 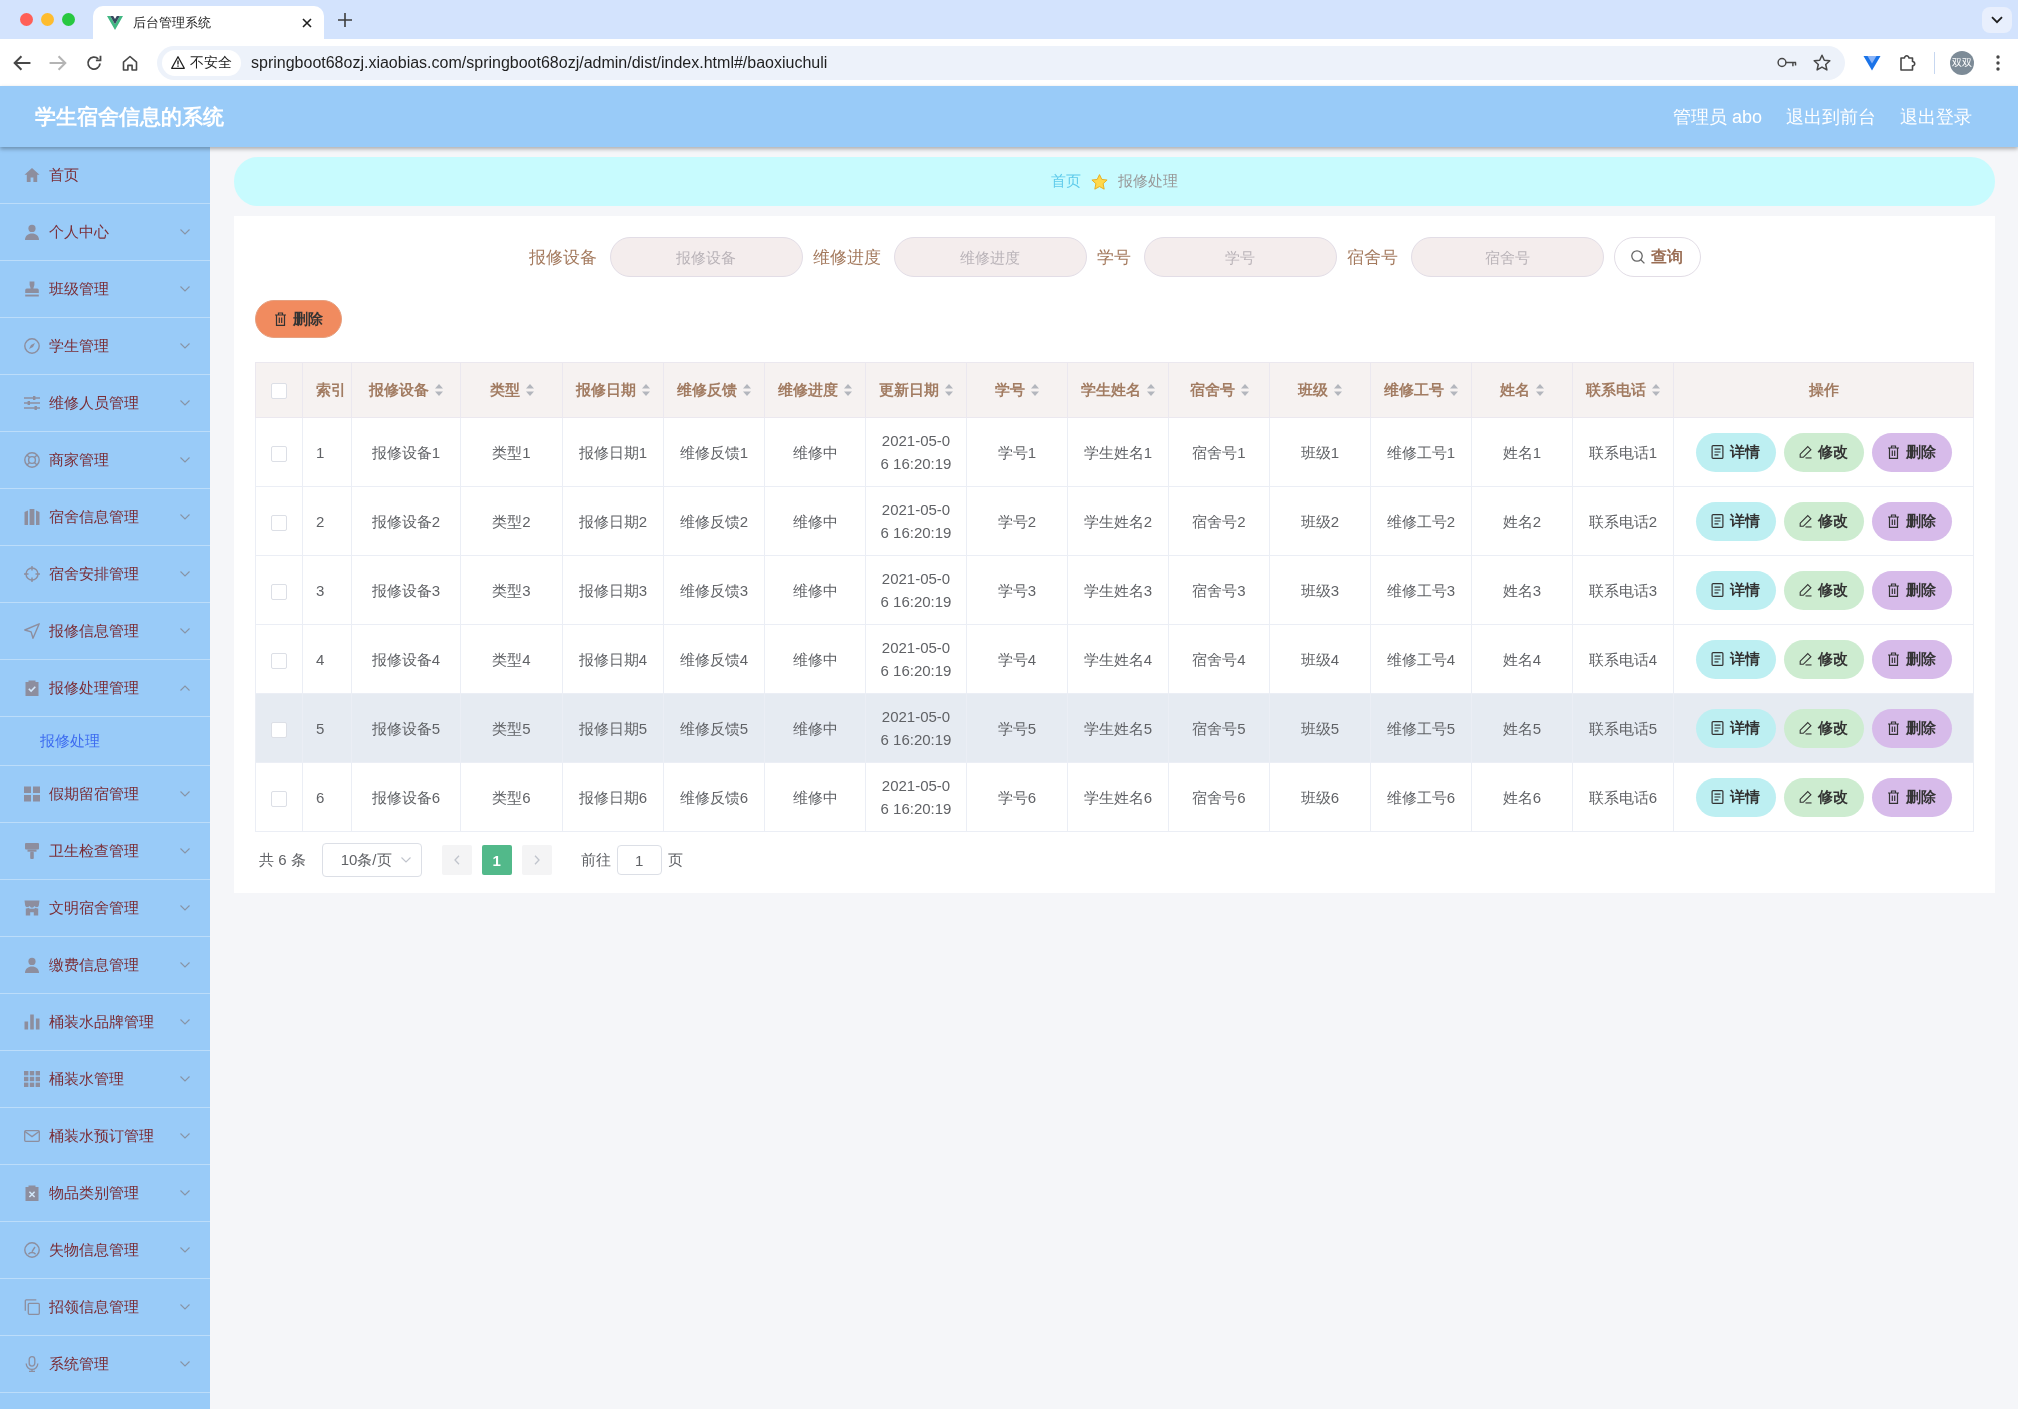 I want to click on column-label: 学生姓名, so click(x=1111, y=390).